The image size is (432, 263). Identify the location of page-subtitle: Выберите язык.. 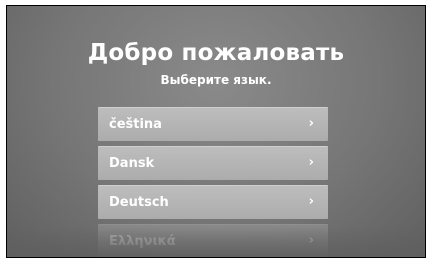
(216, 80).